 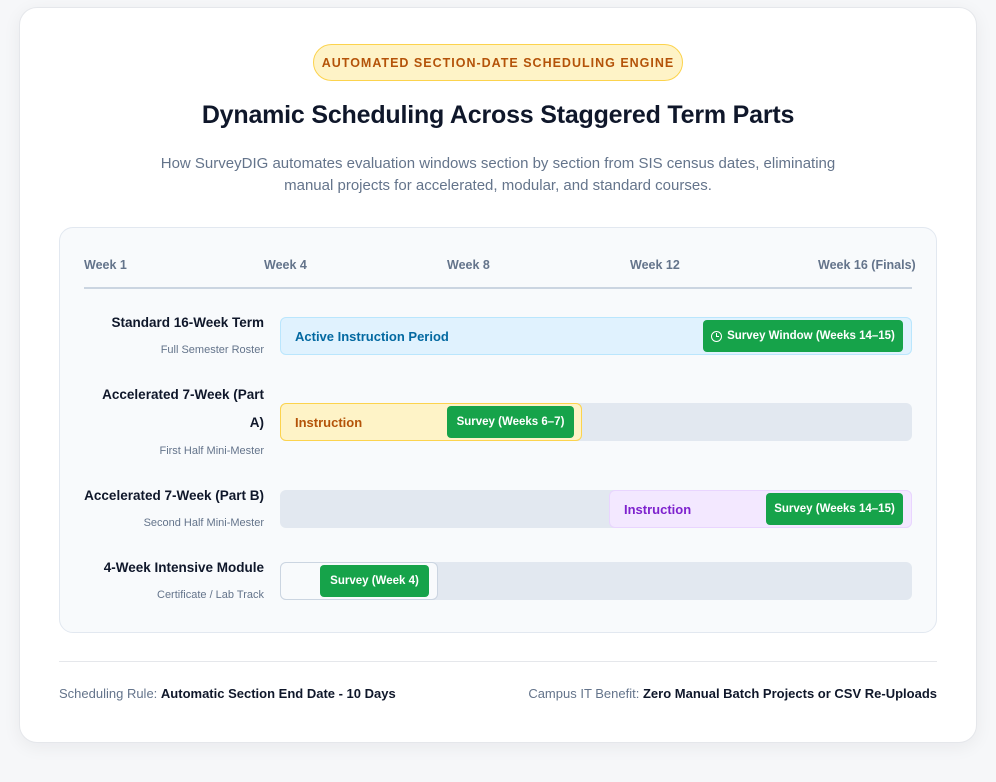 I want to click on standard-survey-label: Survey Window (Weeks 14–15), so click(x=811, y=336).